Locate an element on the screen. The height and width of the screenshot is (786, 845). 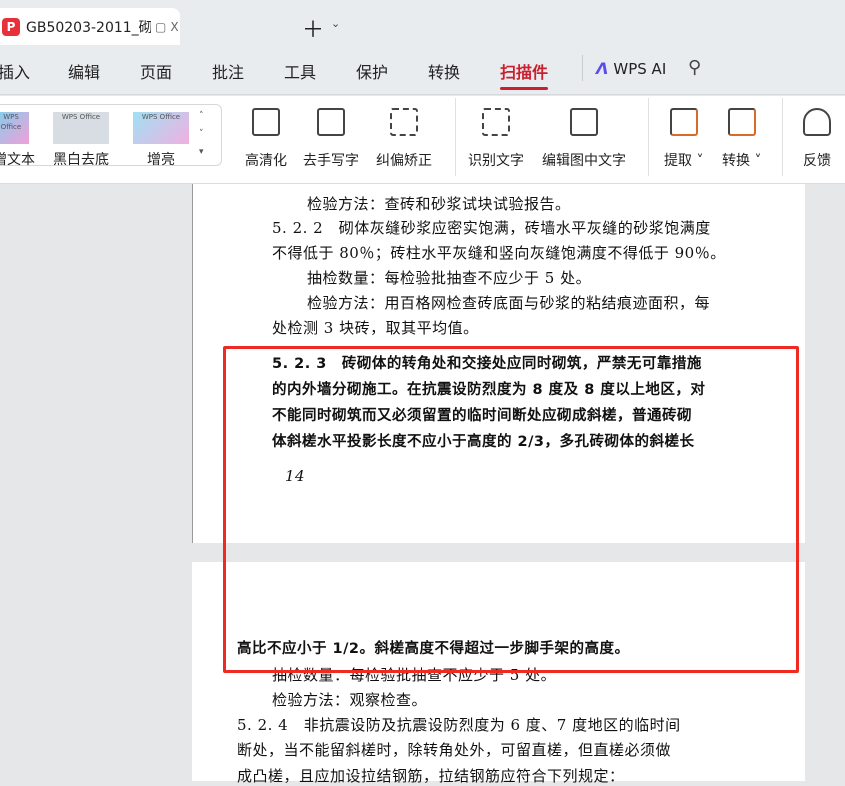
convert-button: 转换 ˅ is located at coordinates (741, 137).